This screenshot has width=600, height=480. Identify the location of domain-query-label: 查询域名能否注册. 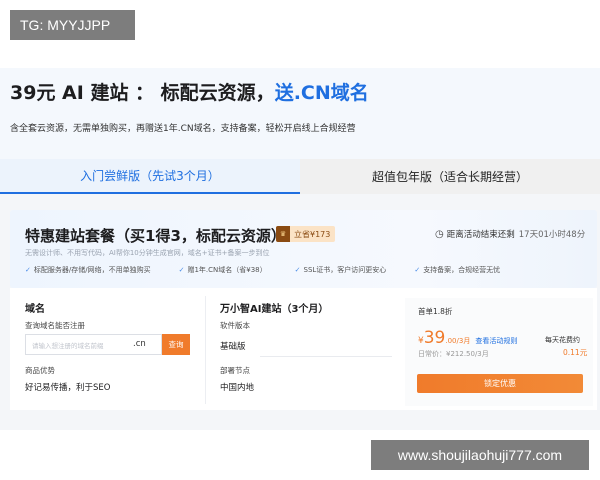
(55, 325).